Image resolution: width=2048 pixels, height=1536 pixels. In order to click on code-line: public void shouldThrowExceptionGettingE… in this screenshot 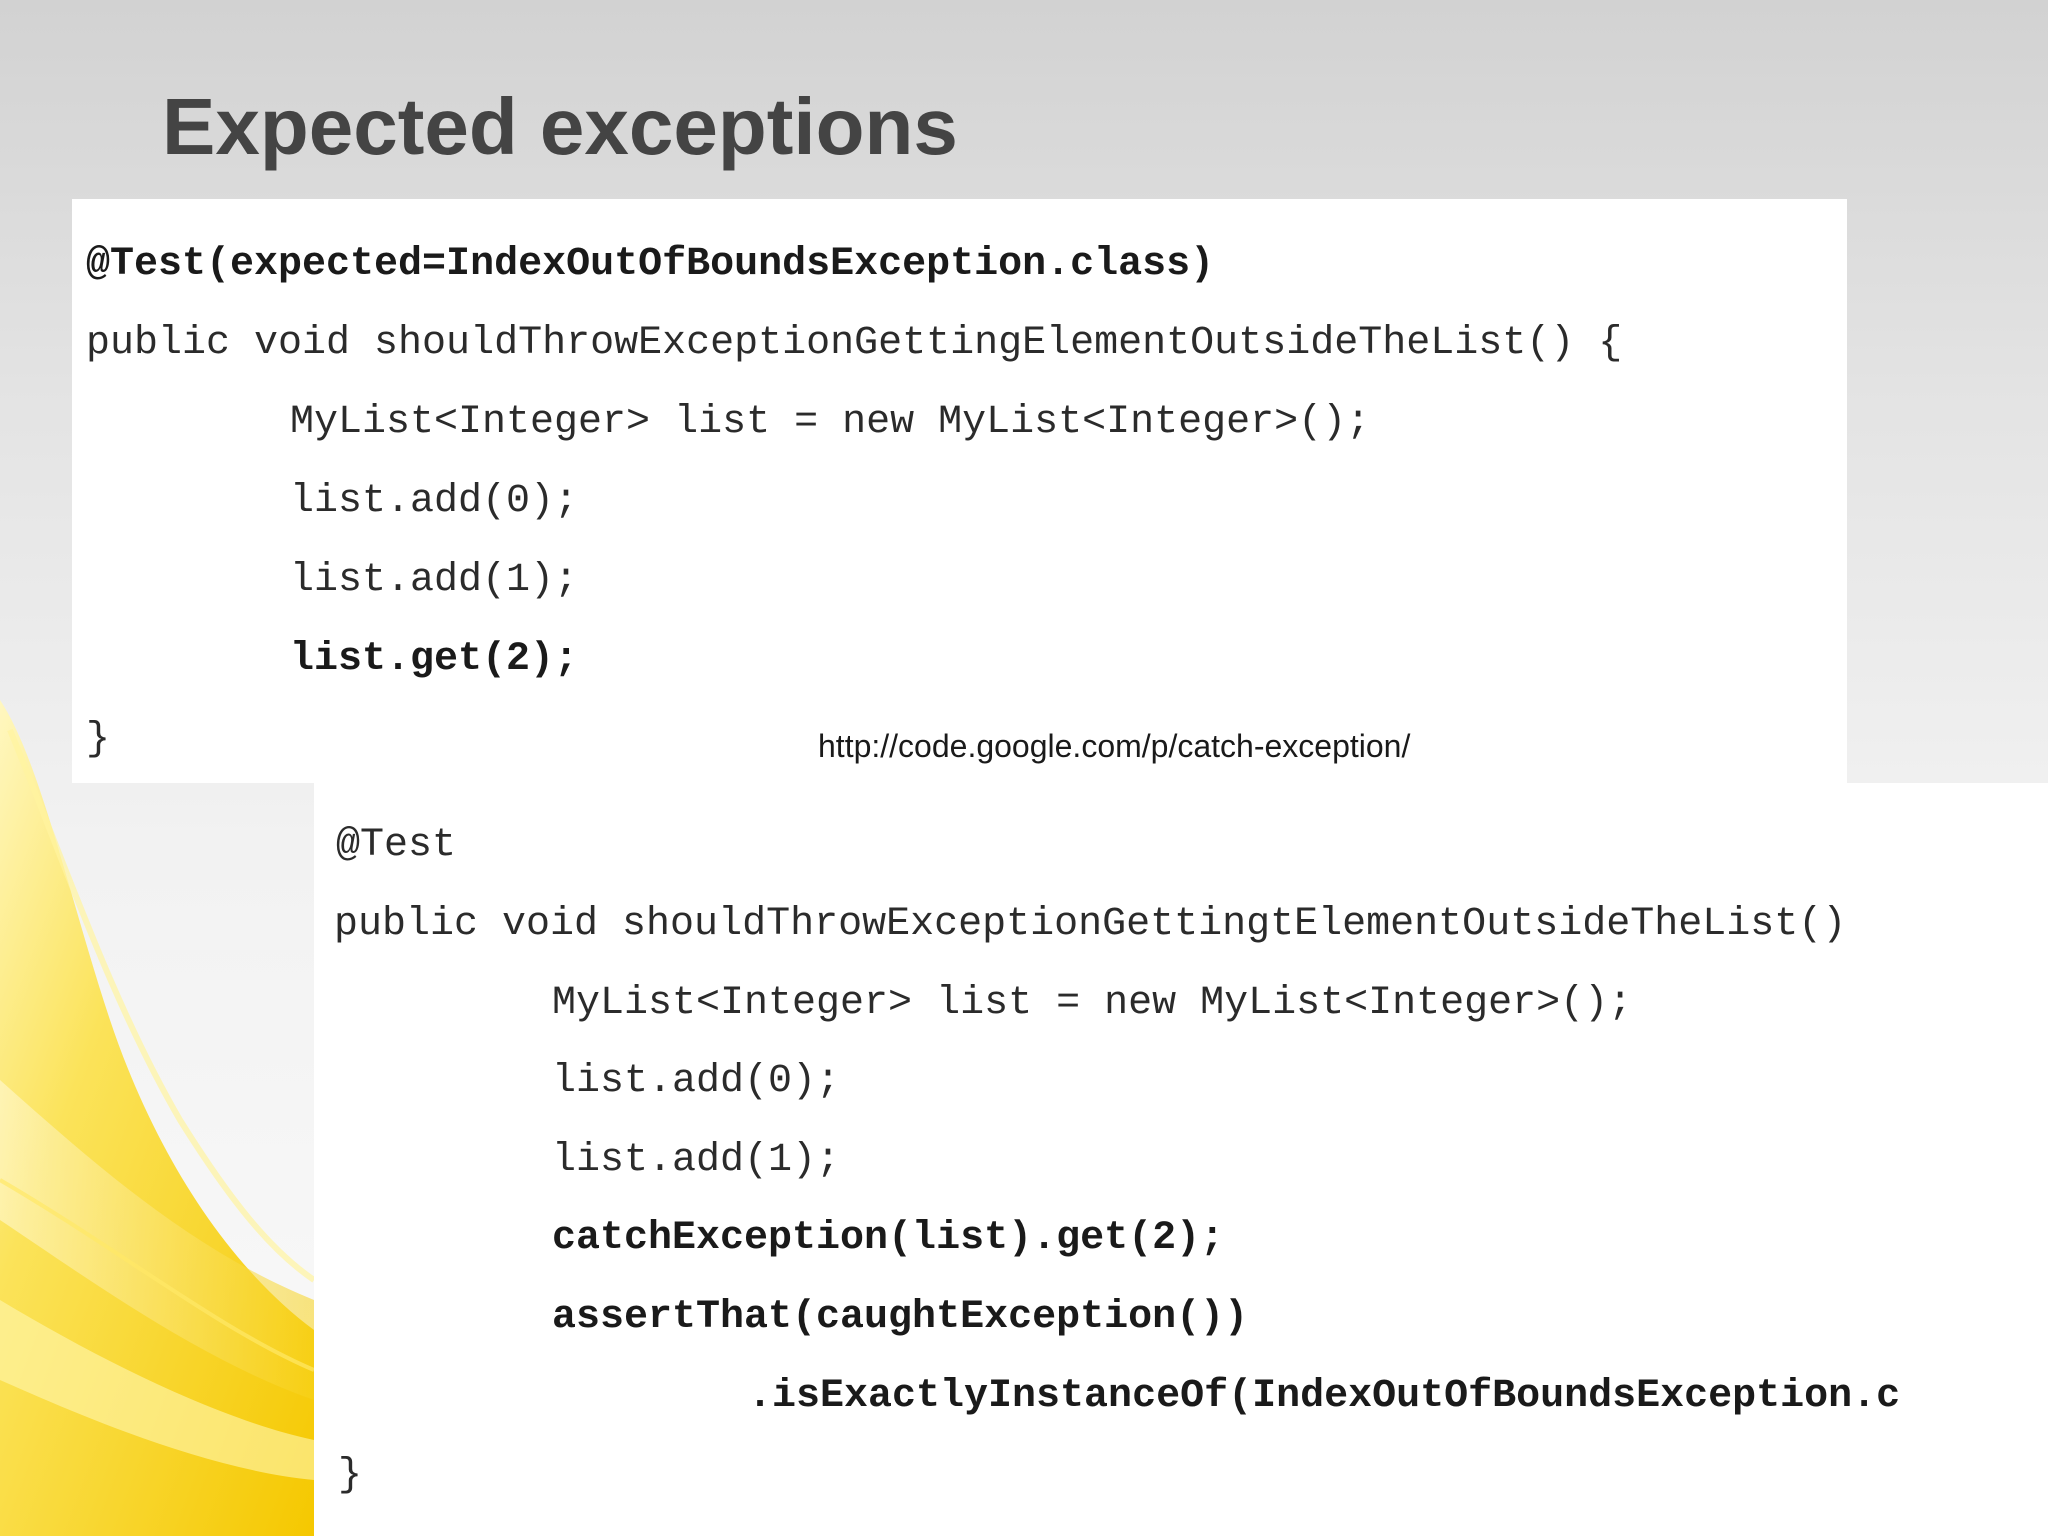, I will do `click(854, 343)`.